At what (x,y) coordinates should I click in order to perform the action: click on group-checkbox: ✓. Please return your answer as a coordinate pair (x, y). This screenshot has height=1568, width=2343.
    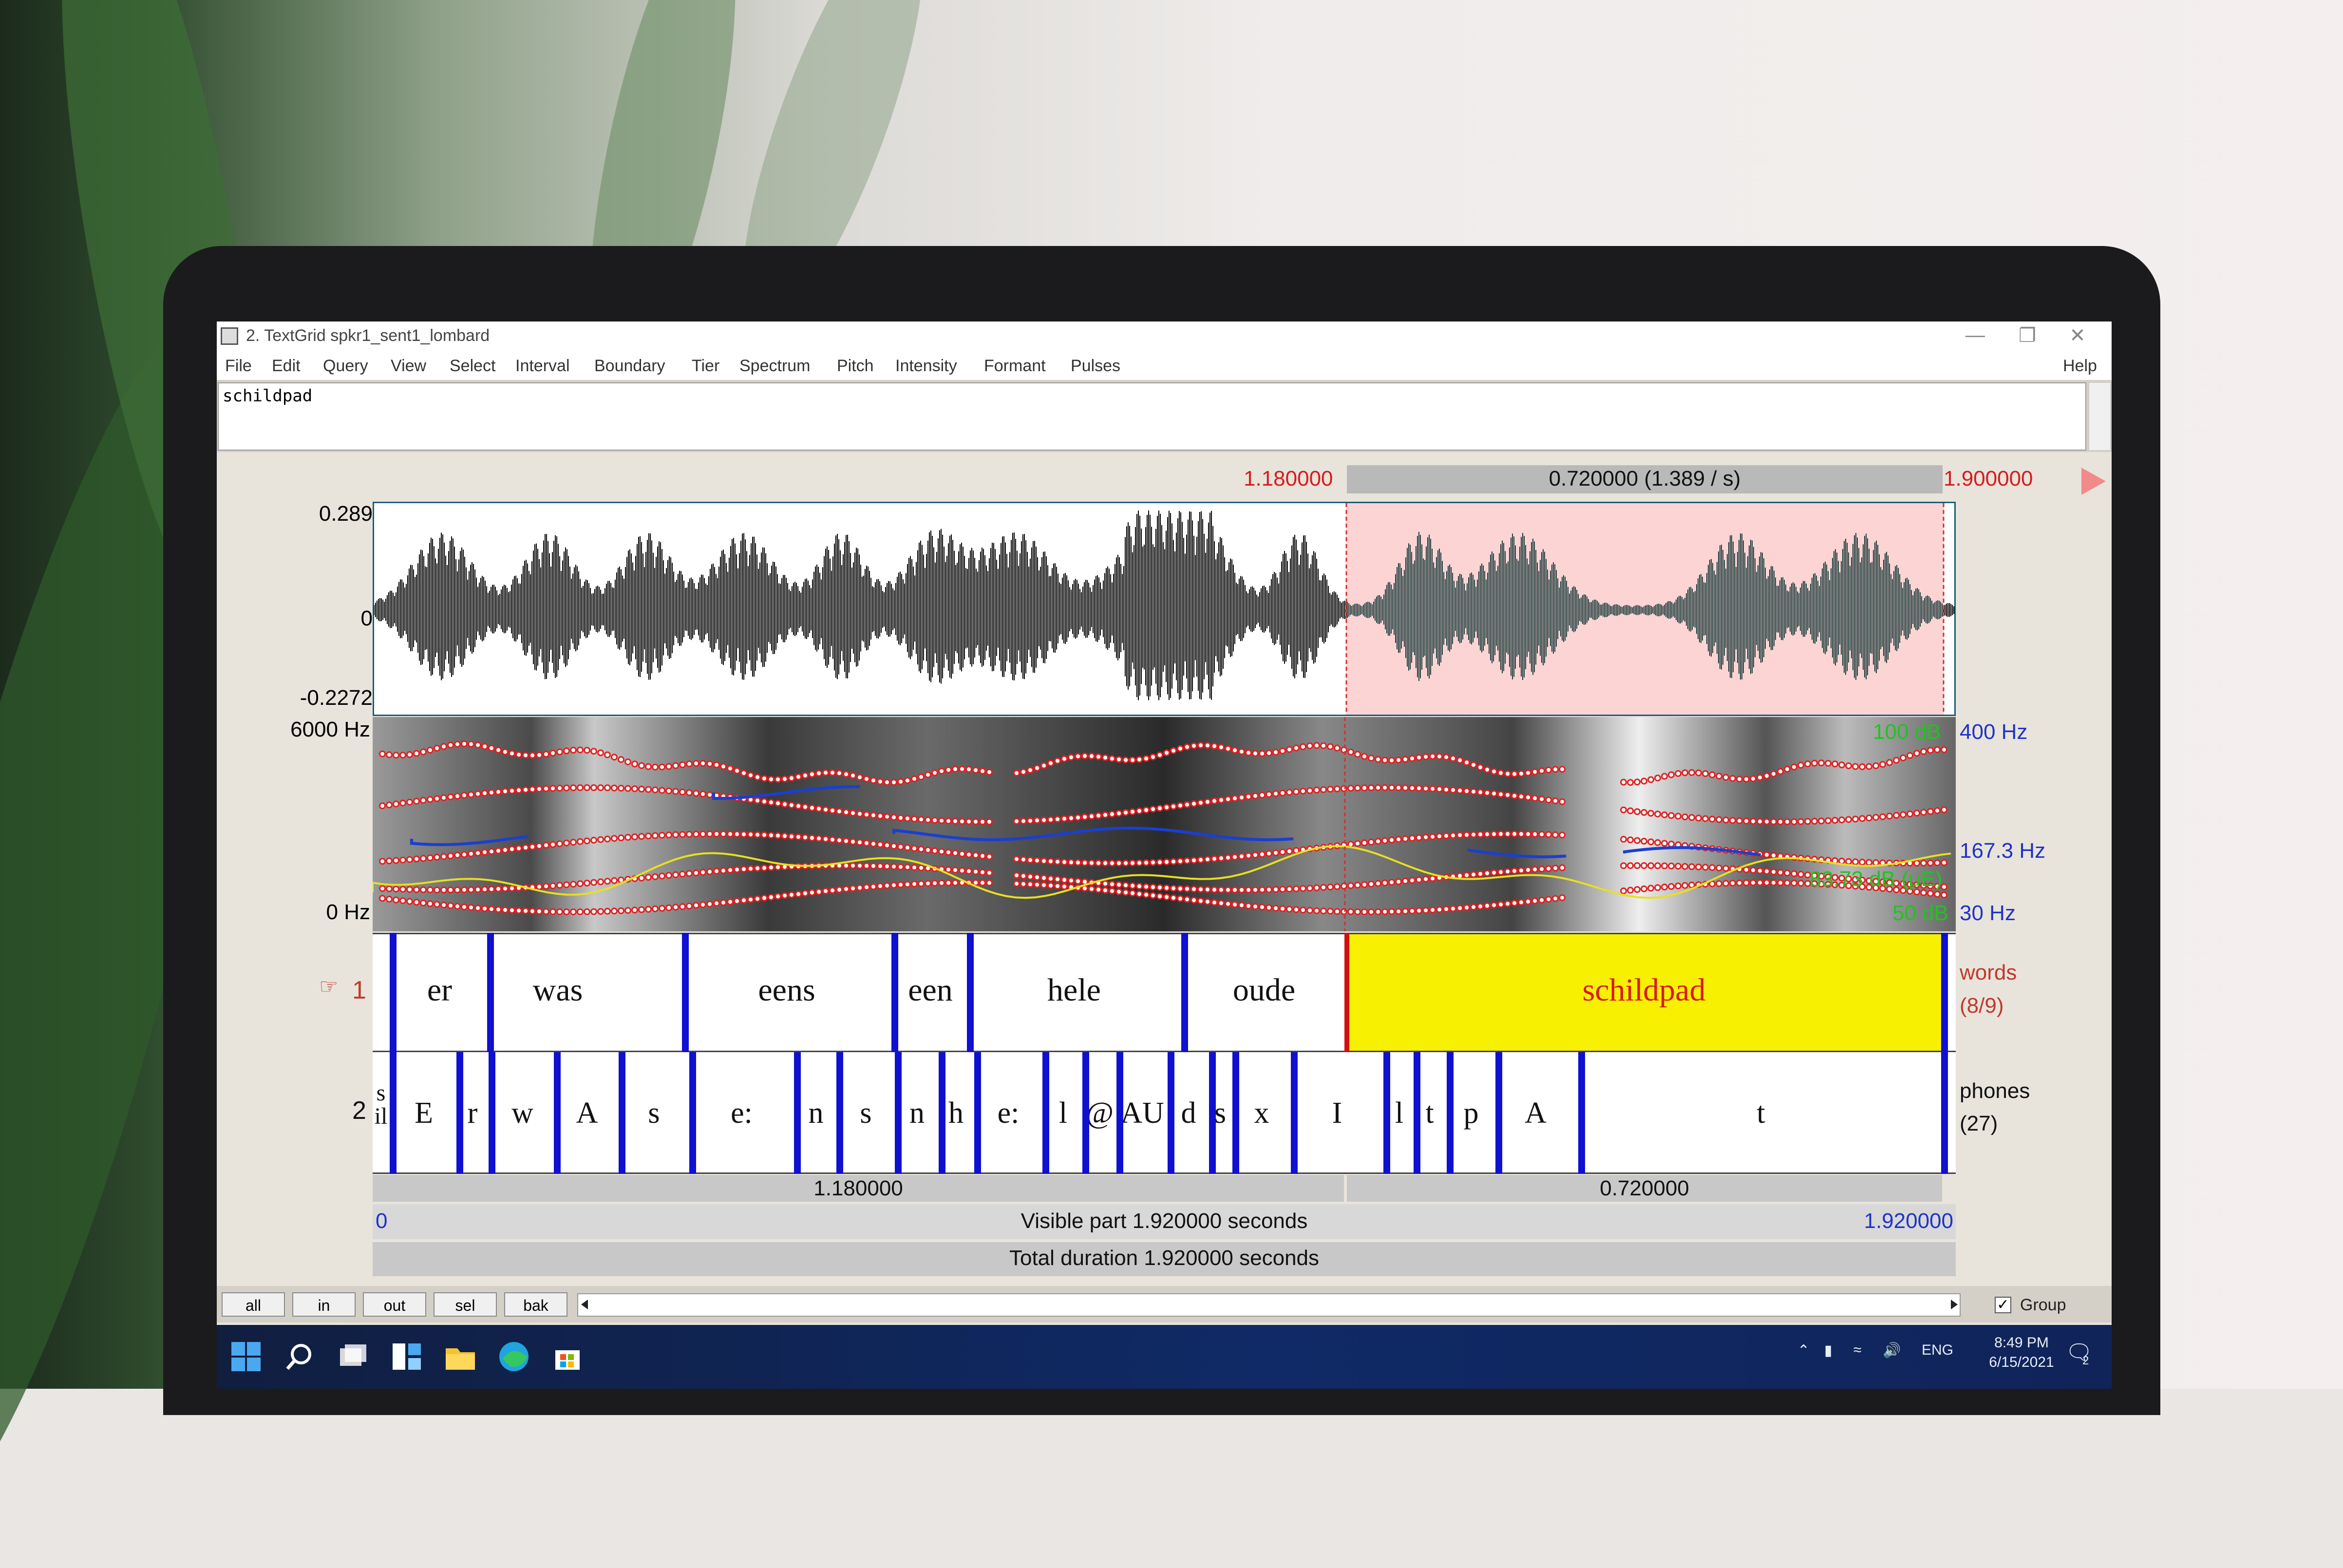
    Looking at the image, I should click on (2003, 1305).